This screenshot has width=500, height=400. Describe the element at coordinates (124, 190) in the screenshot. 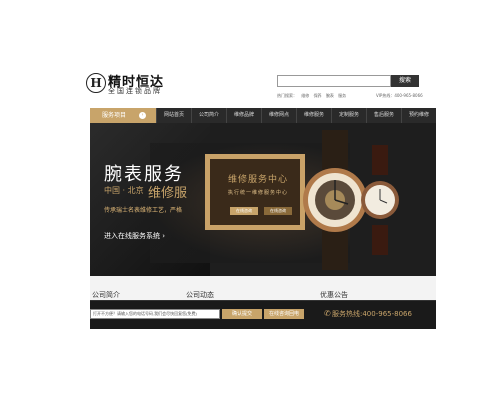

I see `banner-city: 中国 · 北京` at that location.